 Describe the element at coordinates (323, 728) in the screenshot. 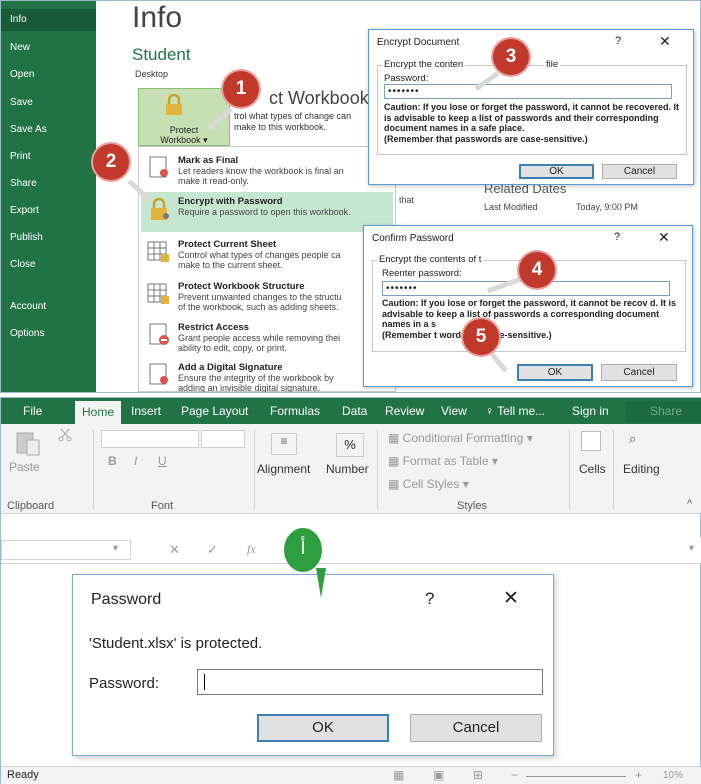

I see `ok-button: OK` at that location.